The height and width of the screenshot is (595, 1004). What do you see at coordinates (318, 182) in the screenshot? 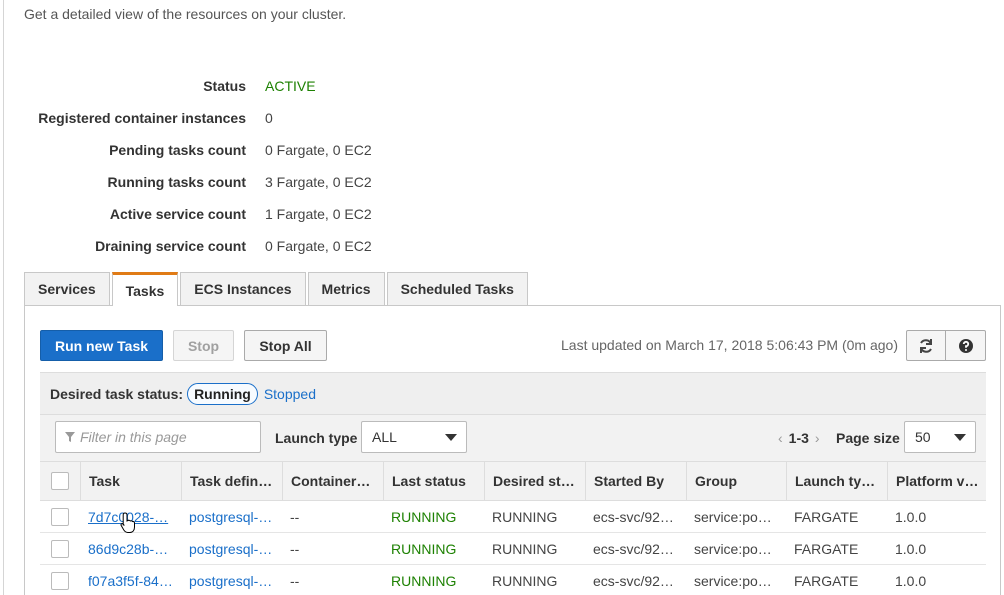
I see `detail-value: 3 Fargate, 0 EC2` at bounding box center [318, 182].